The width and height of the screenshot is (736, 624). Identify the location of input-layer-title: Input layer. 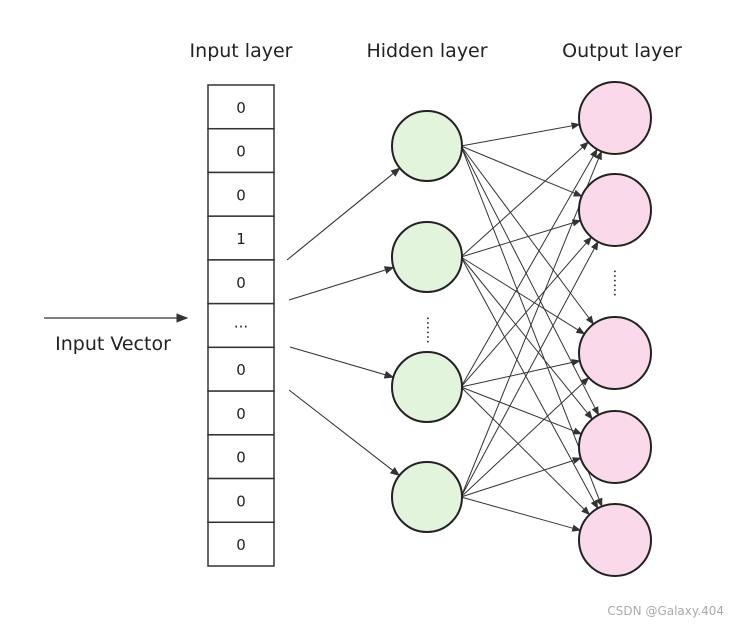
(241, 51).